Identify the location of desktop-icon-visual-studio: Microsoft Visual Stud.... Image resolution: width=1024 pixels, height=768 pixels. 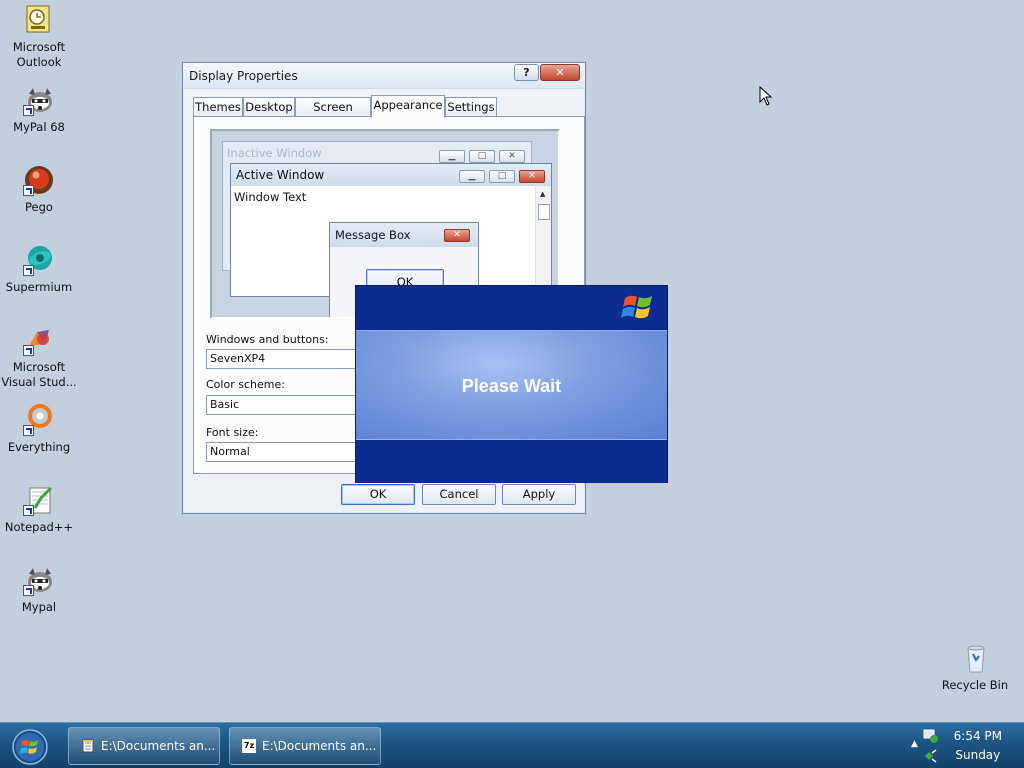
(39, 357).